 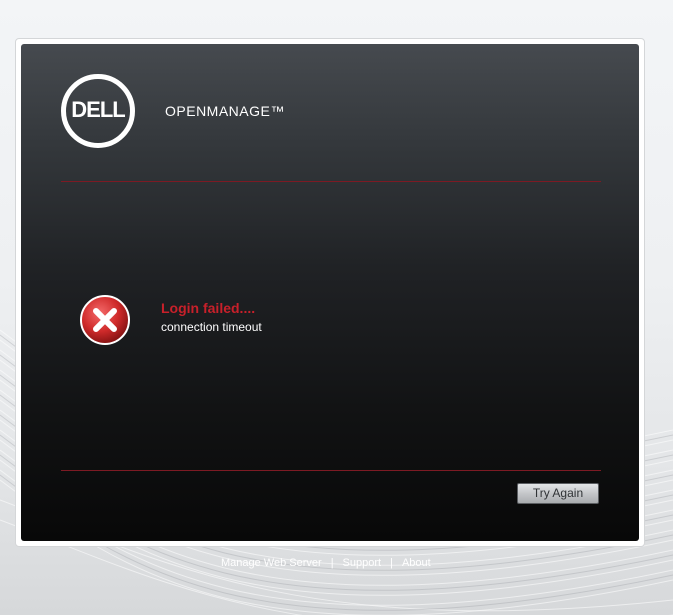 I want to click on footer-divider, so click(x=331, y=470).